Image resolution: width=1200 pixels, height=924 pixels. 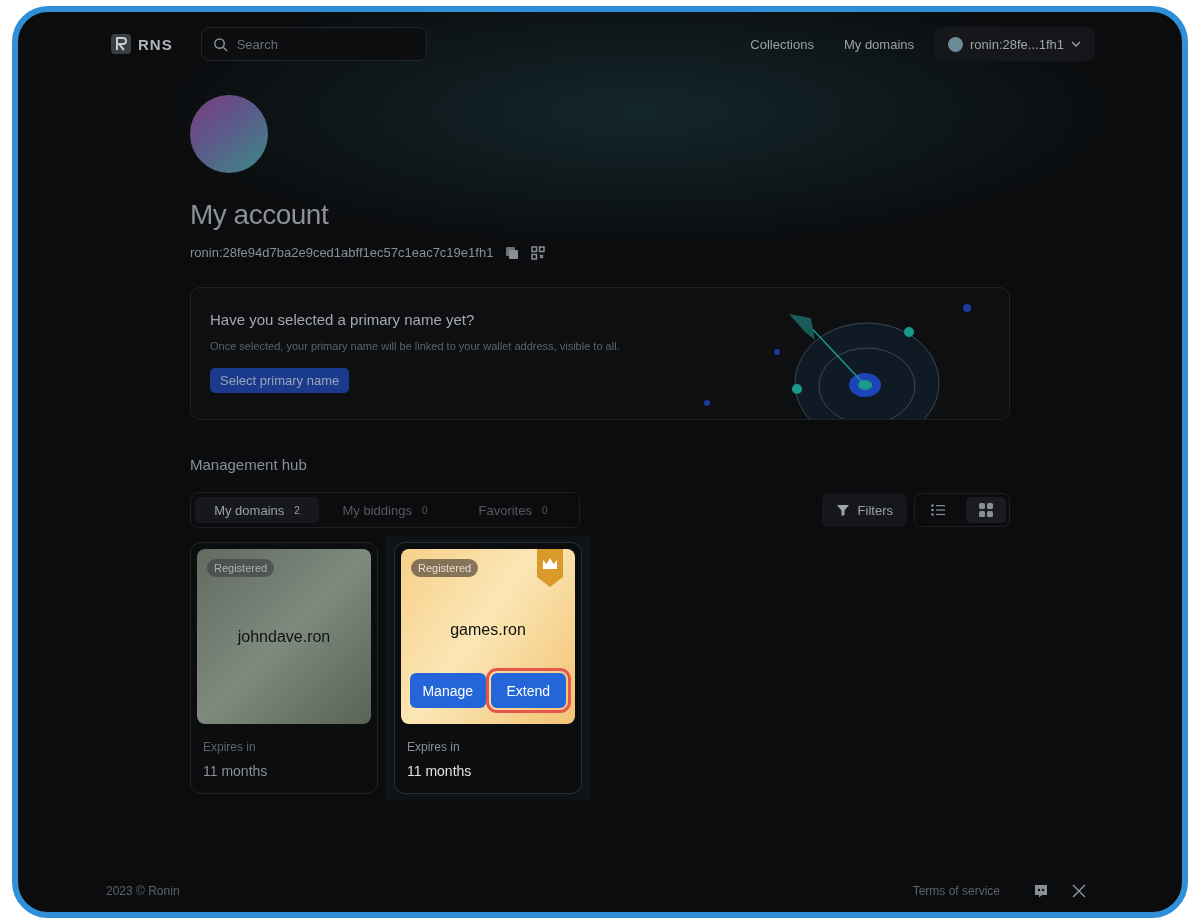 I want to click on logo-icon, so click(x=121, y=44).